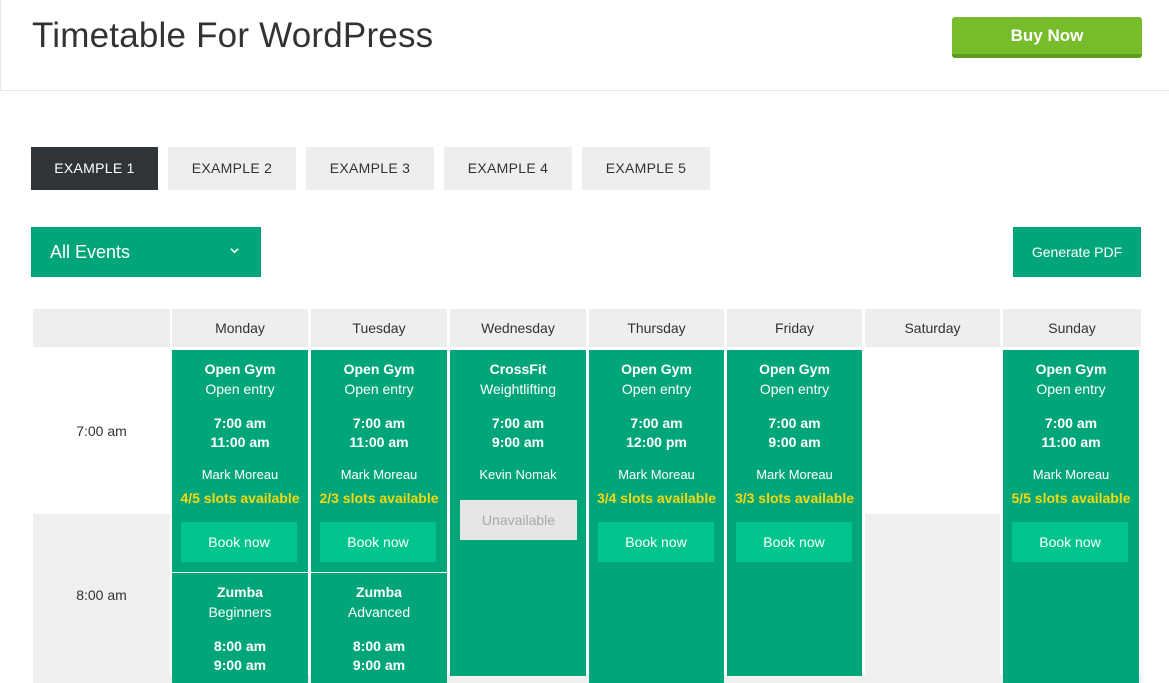  Describe the element at coordinates (240, 612) in the screenshot. I see `event-subtitle: Beginners` at that location.